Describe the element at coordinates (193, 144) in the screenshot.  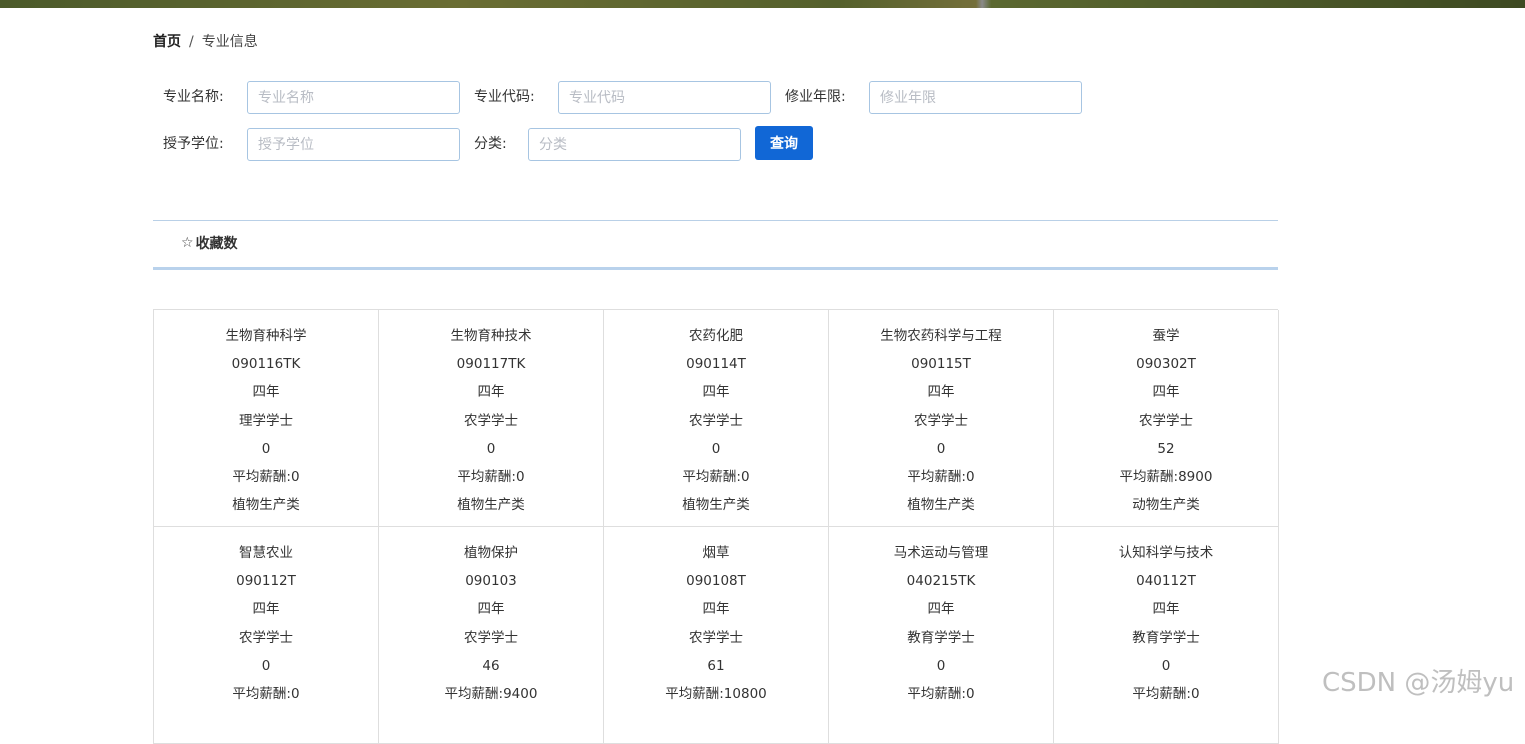
I see `degree-label: 授予学位:` at that location.